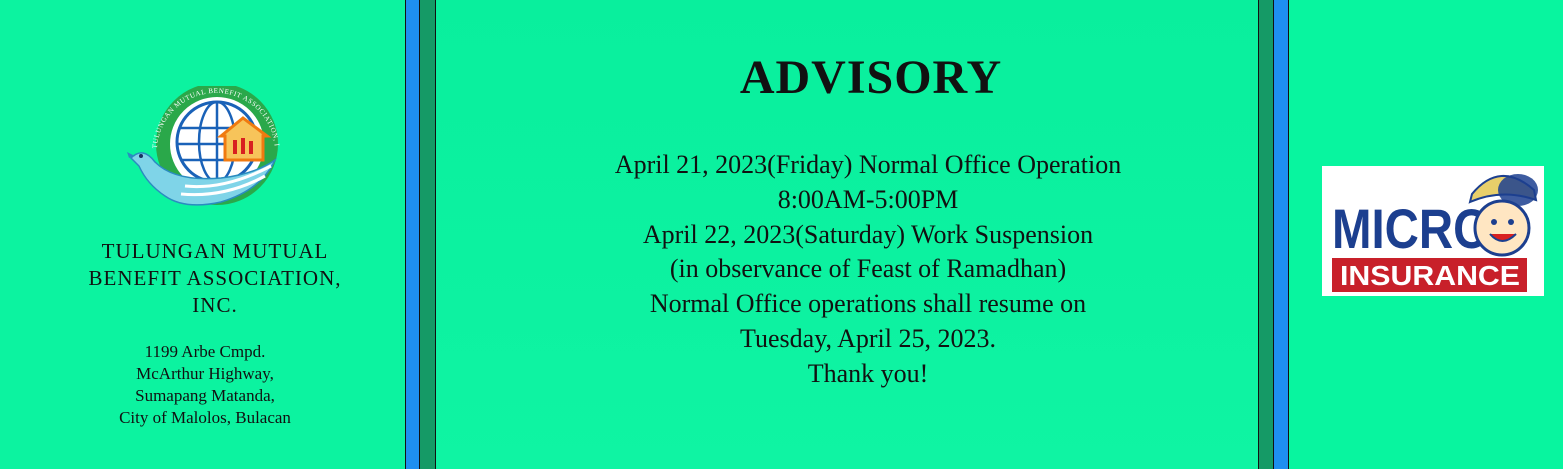 Image resolution: width=1563 pixels, height=469 pixels. I want to click on address-line: McArthur Highway,, so click(205, 373).